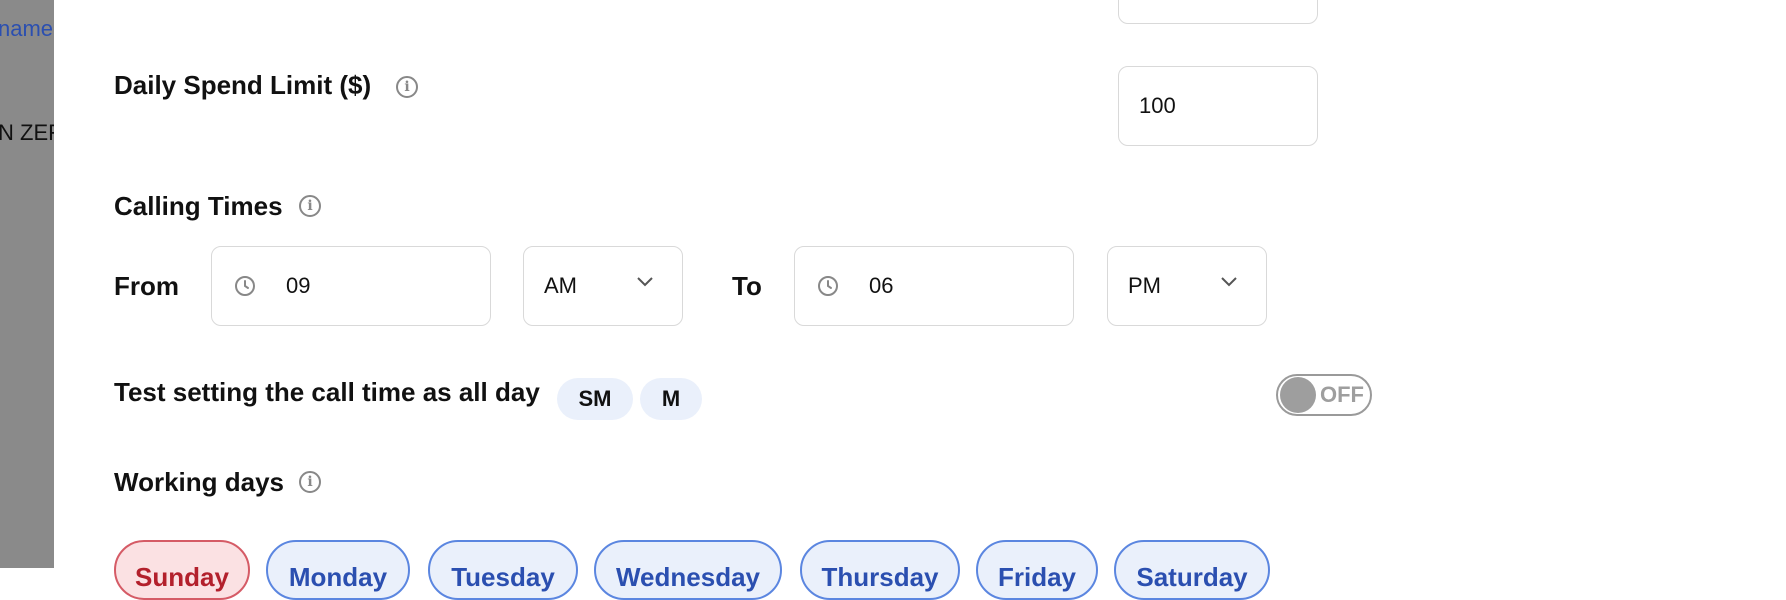 The width and height of the screenshot is (1786, 600). Describe the element at coordinates (243, 85) in the screenshot. I see `daily-spend-label: Daily Spend Limit ($)` at that location.